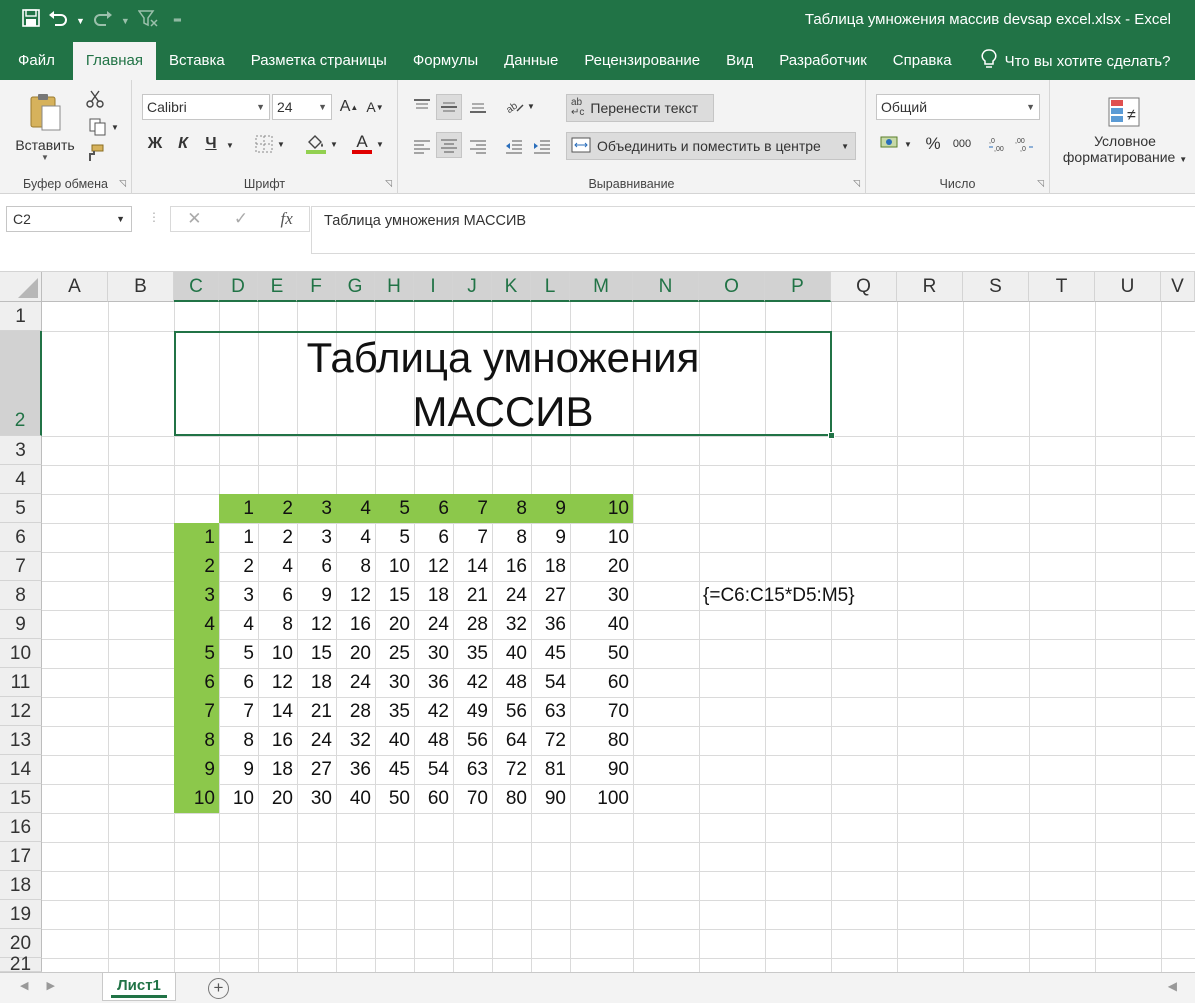  What do you see at coordinates (21, 566) in the screenshot?
I see `row-header-7: 7` at bounding box center [21, 566].